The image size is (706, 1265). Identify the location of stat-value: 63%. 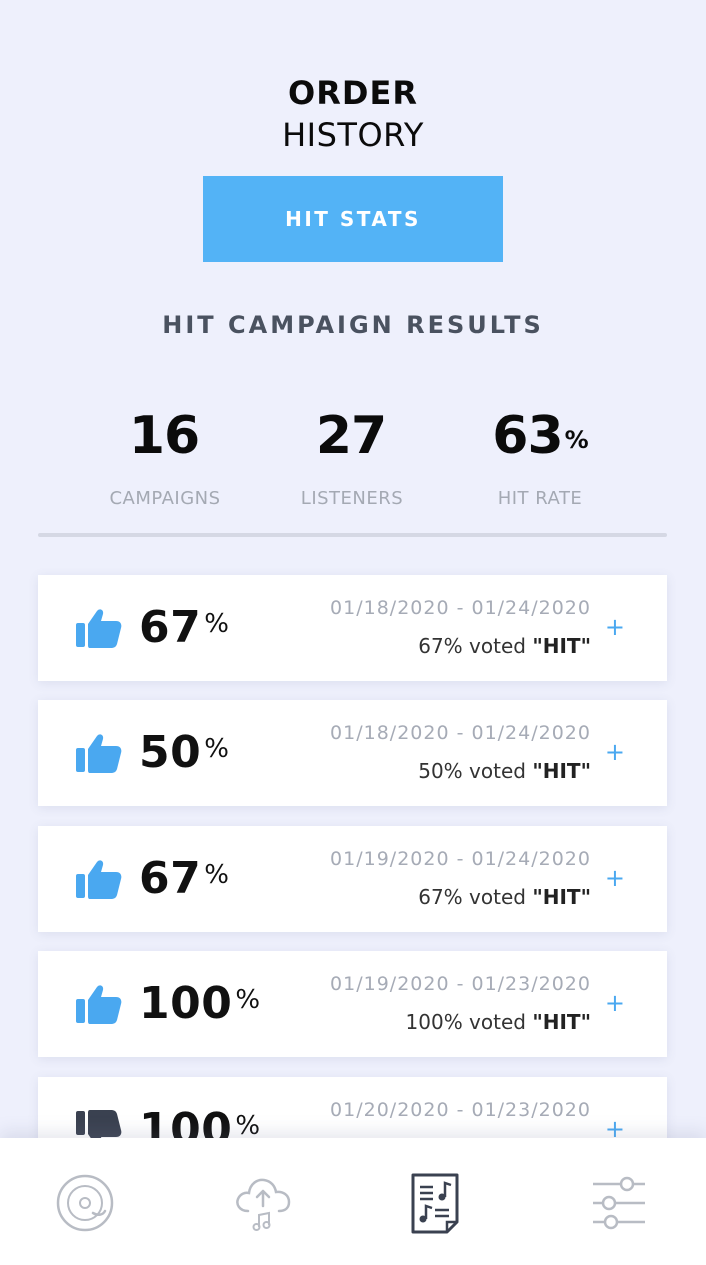
(540, 436).